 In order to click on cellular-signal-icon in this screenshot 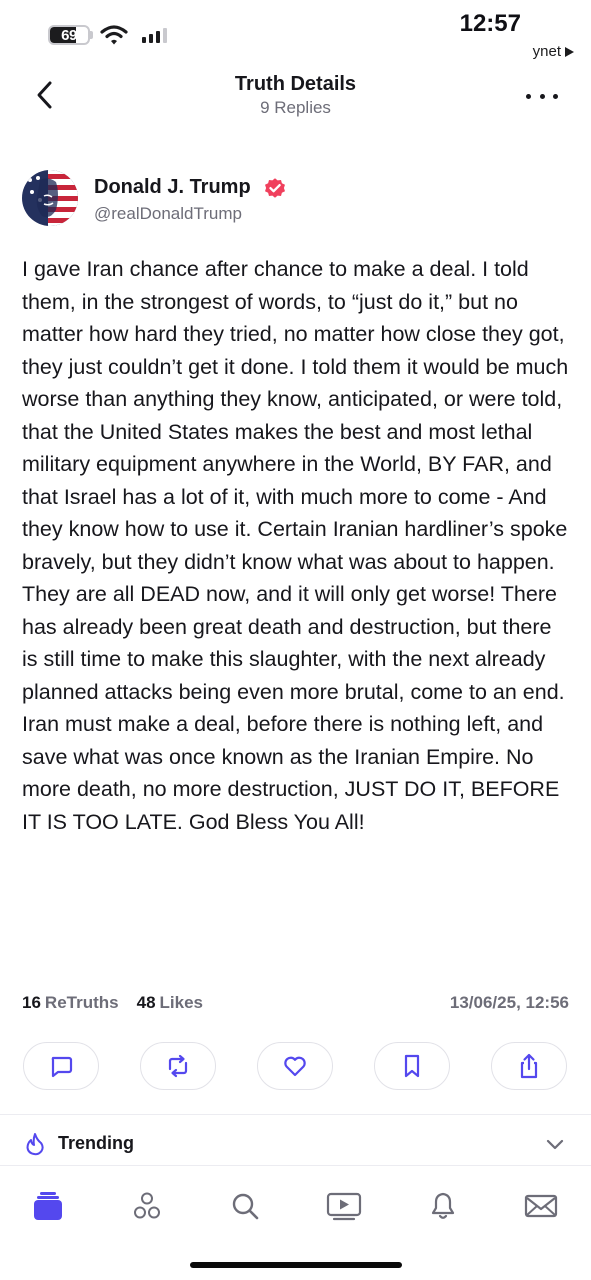, I will do `click(154, 35)`.